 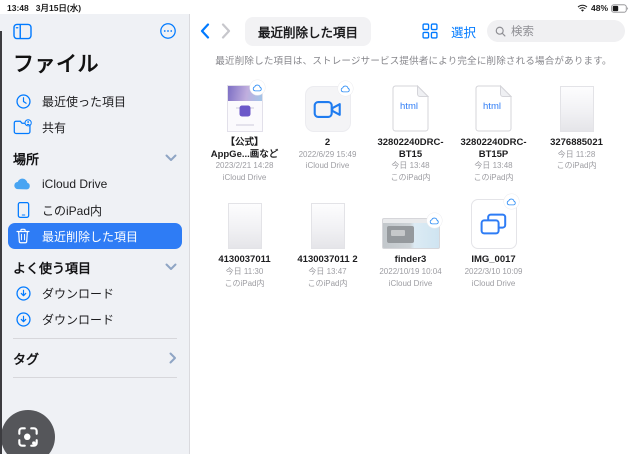 What do you see at coordinates (95, 358) in the screenshot?
I see `sidebar-section-header: タグ` at bounding box center [95, 358].